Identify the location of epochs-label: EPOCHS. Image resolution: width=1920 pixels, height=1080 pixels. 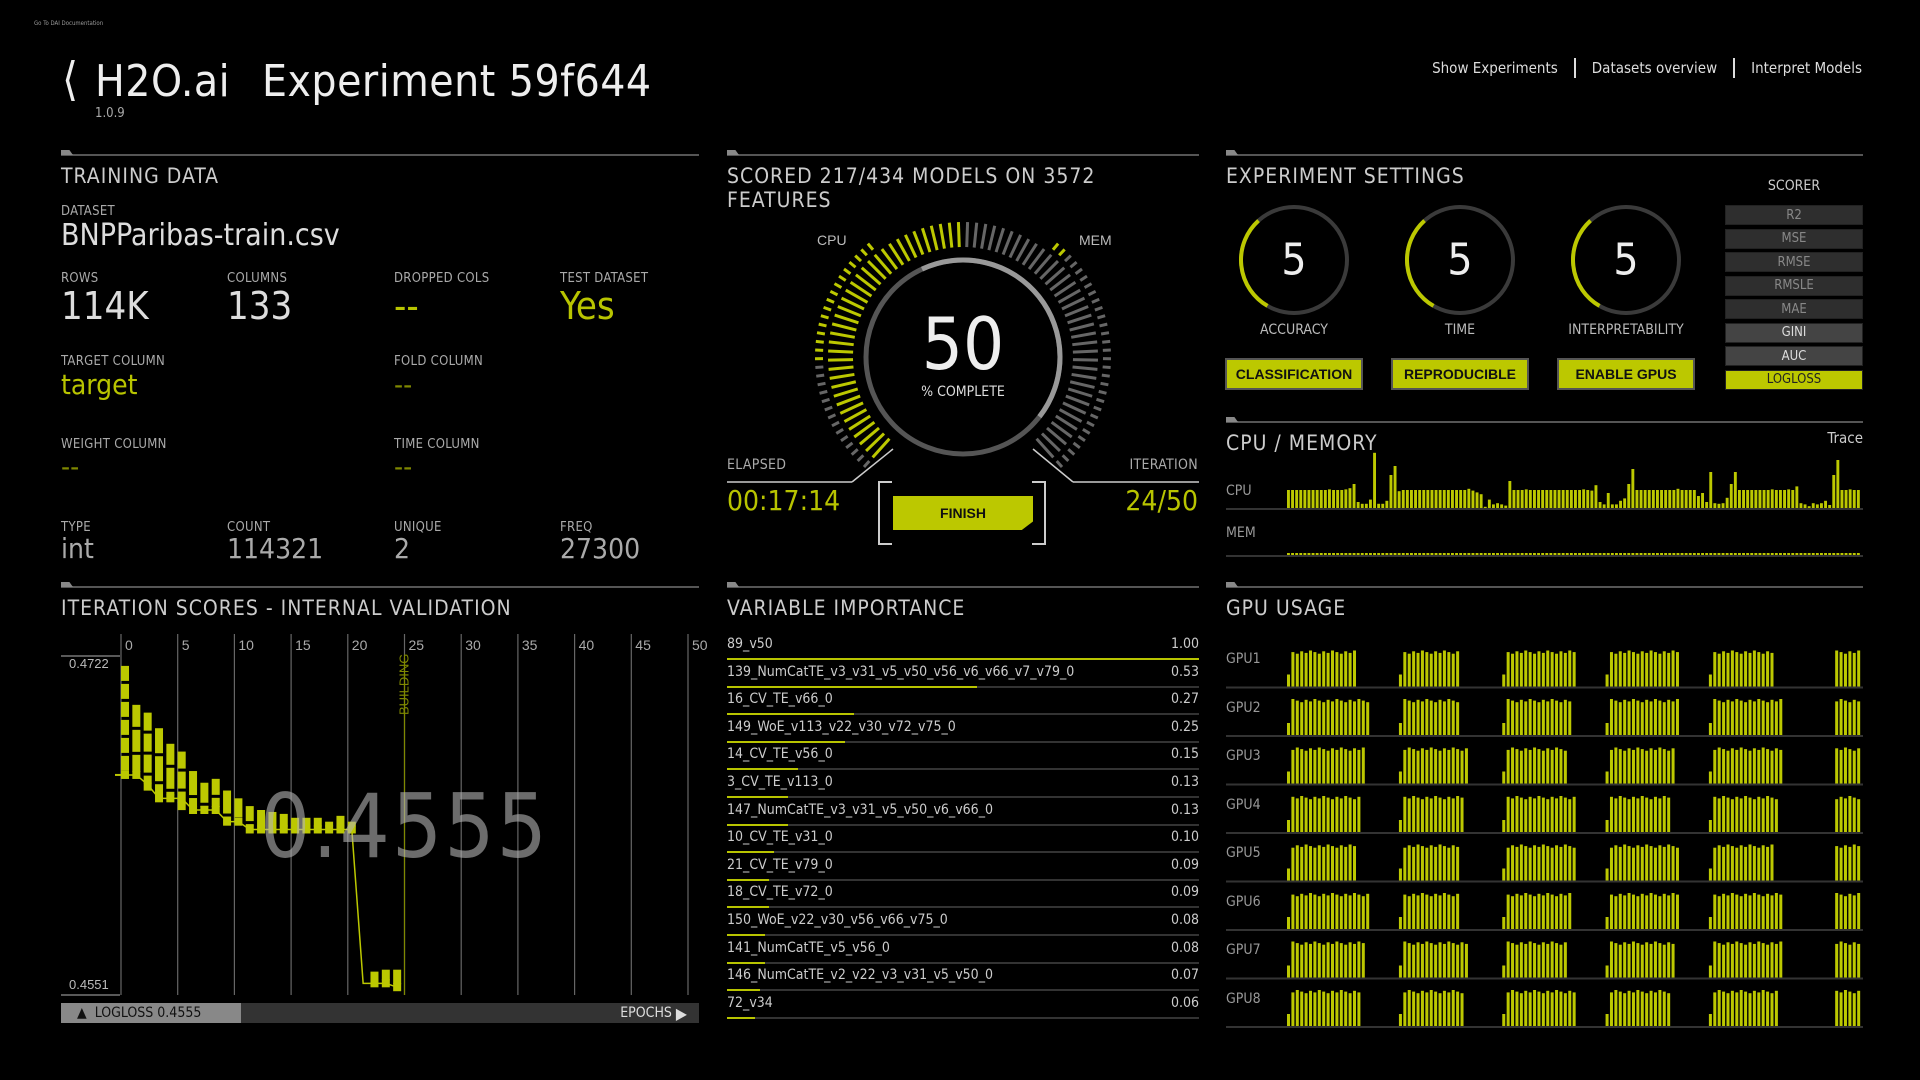
(646, 1013).